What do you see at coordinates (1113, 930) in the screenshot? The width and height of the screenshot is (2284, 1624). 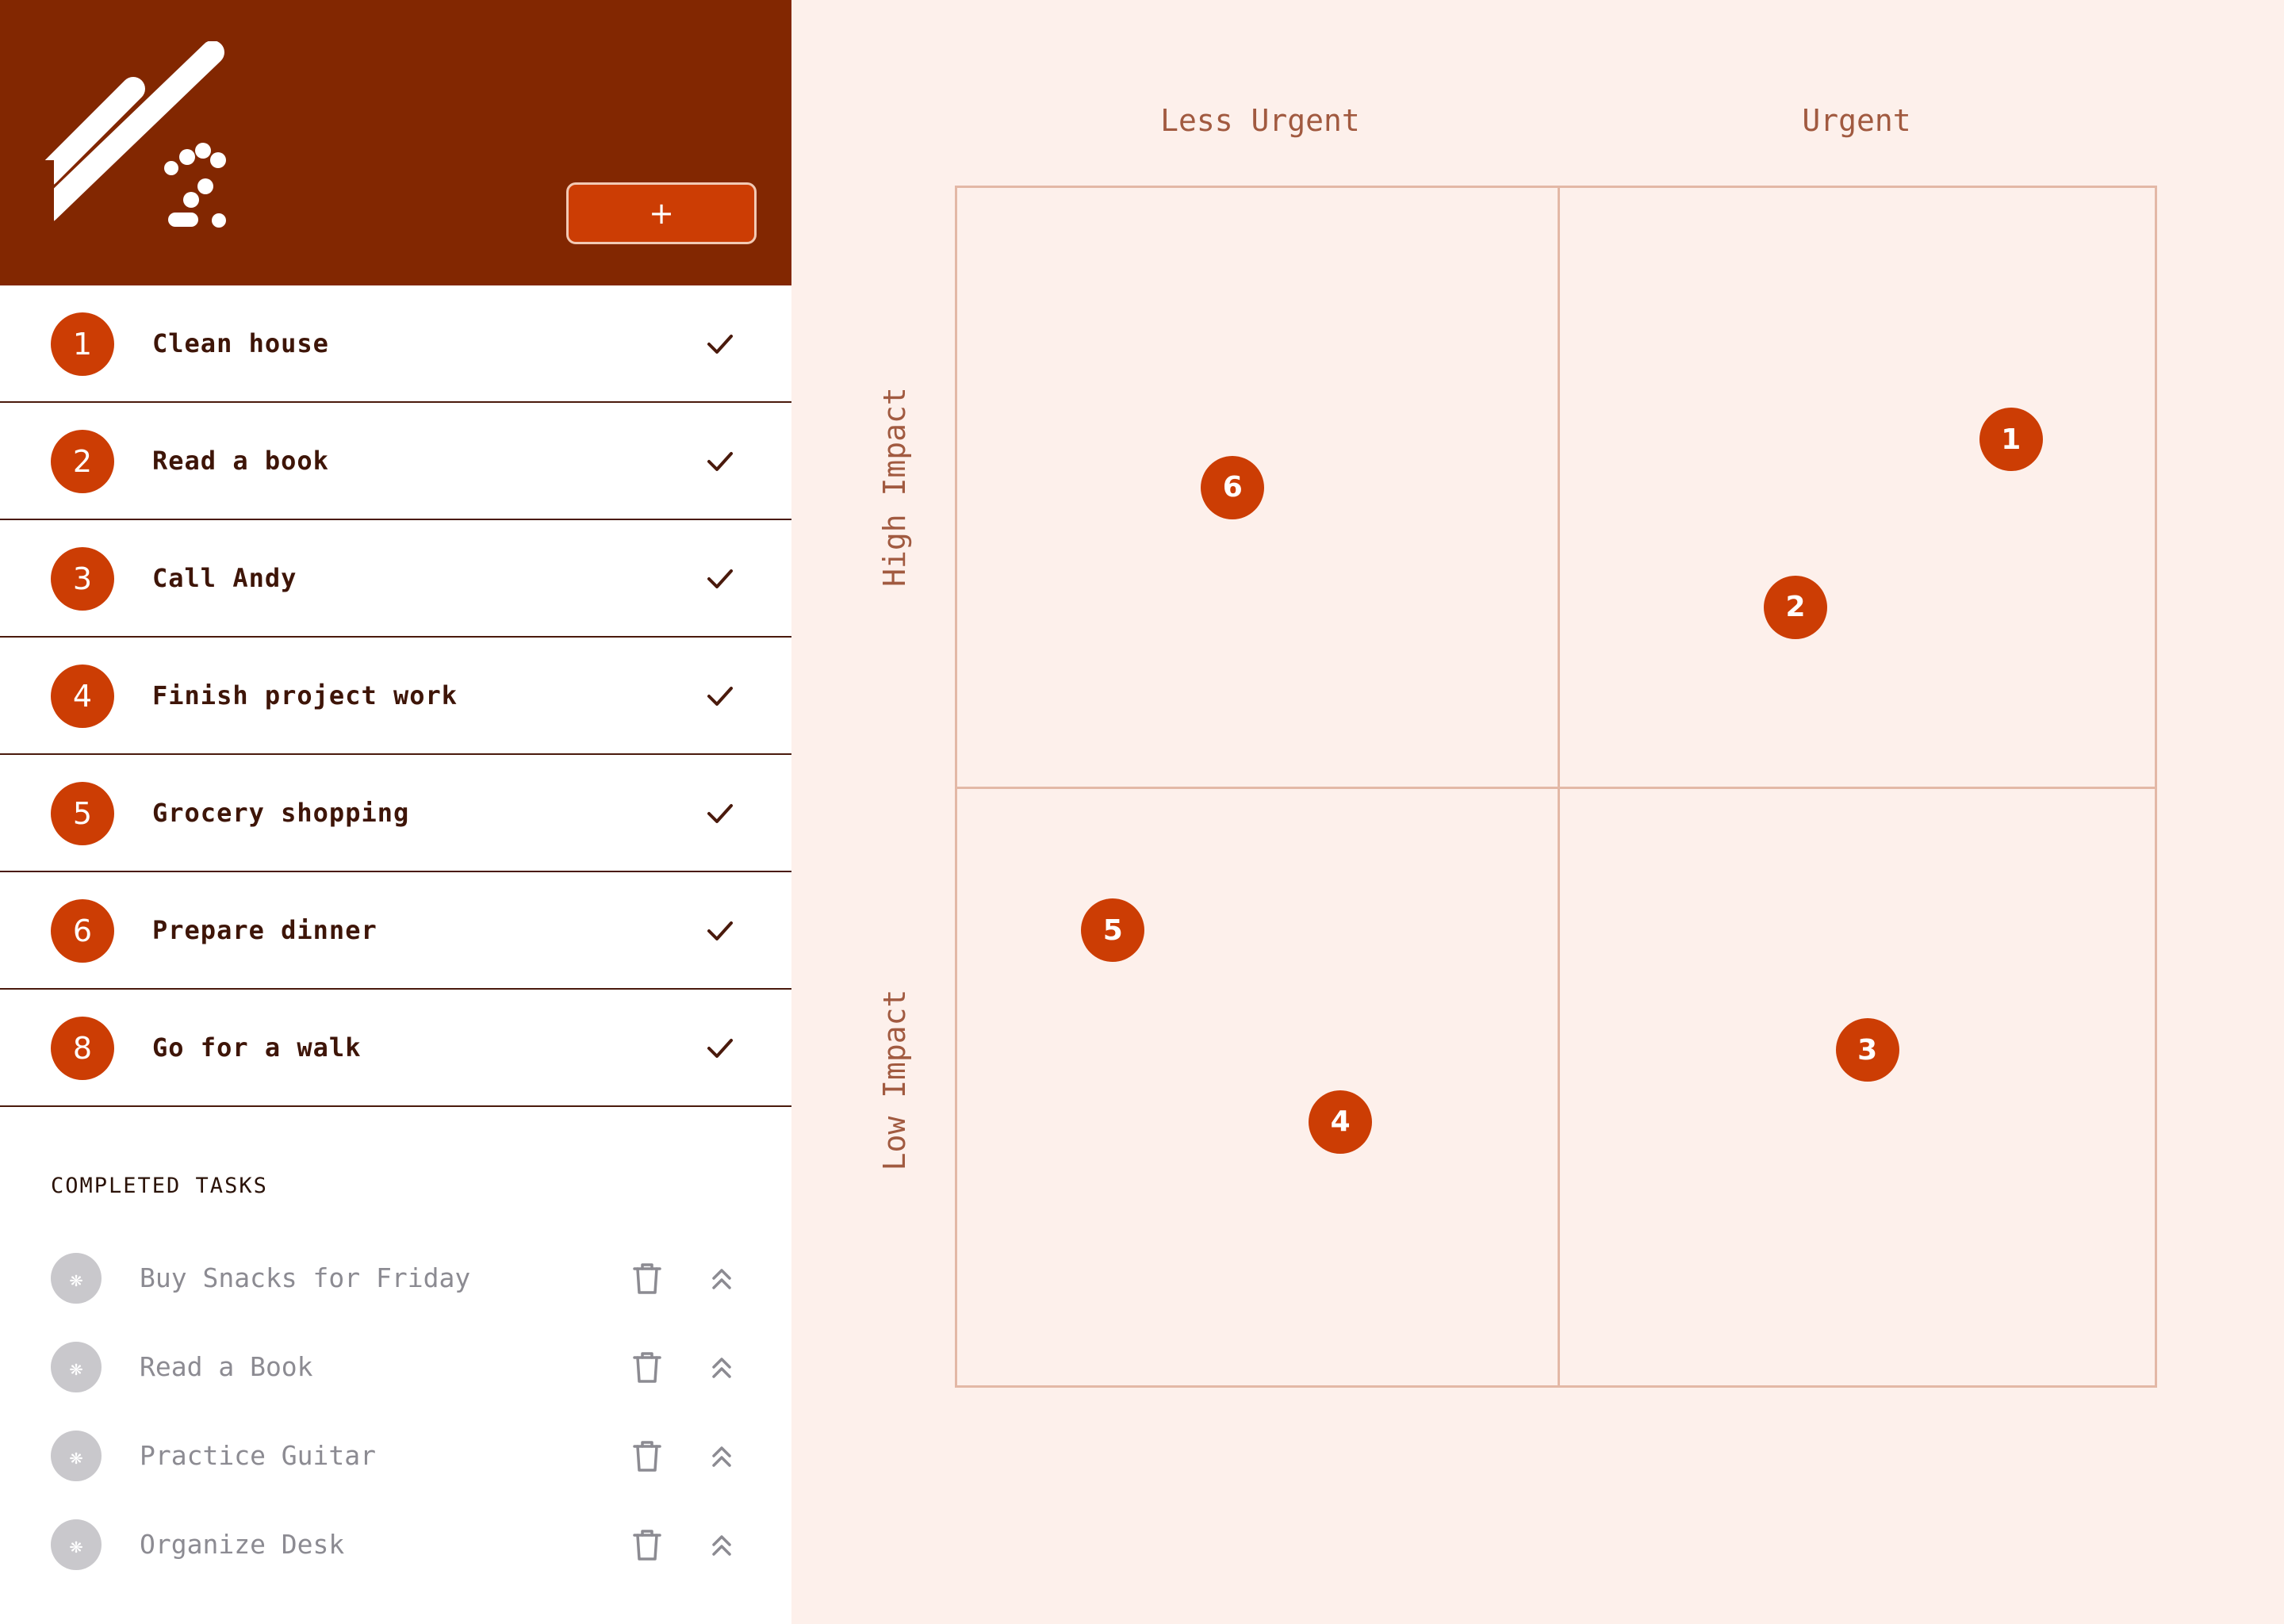 I see `matrix-task-marker: 5` at bounding box center [1113, 930].